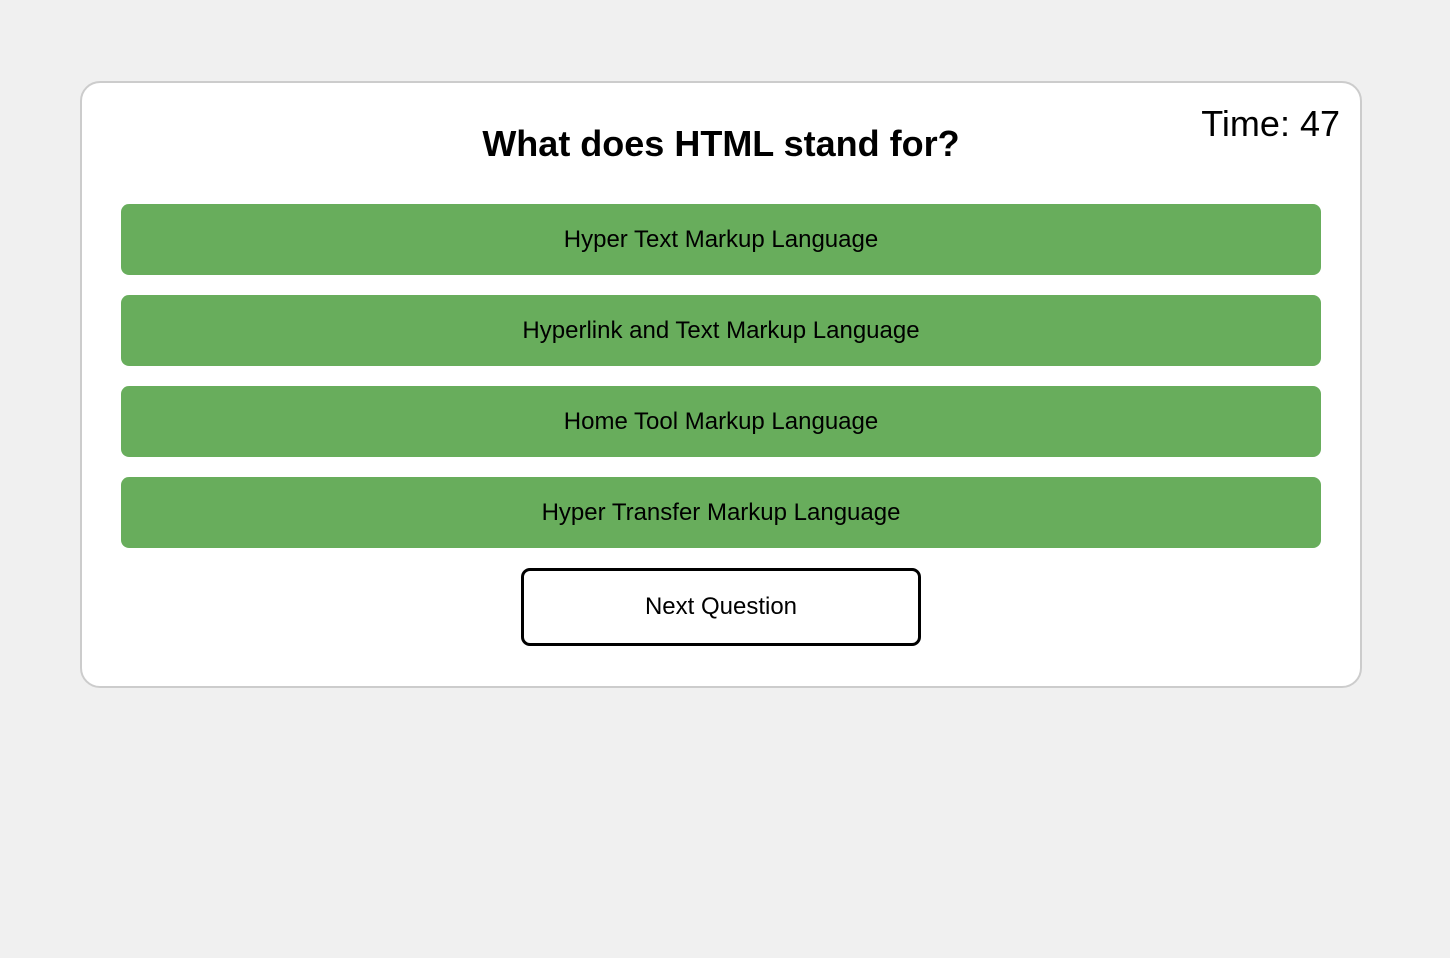  What do you see at coordinates (721, 607) in the screenshot?
I see `next-question-button: Next Question` at bounding box center [721, 607].